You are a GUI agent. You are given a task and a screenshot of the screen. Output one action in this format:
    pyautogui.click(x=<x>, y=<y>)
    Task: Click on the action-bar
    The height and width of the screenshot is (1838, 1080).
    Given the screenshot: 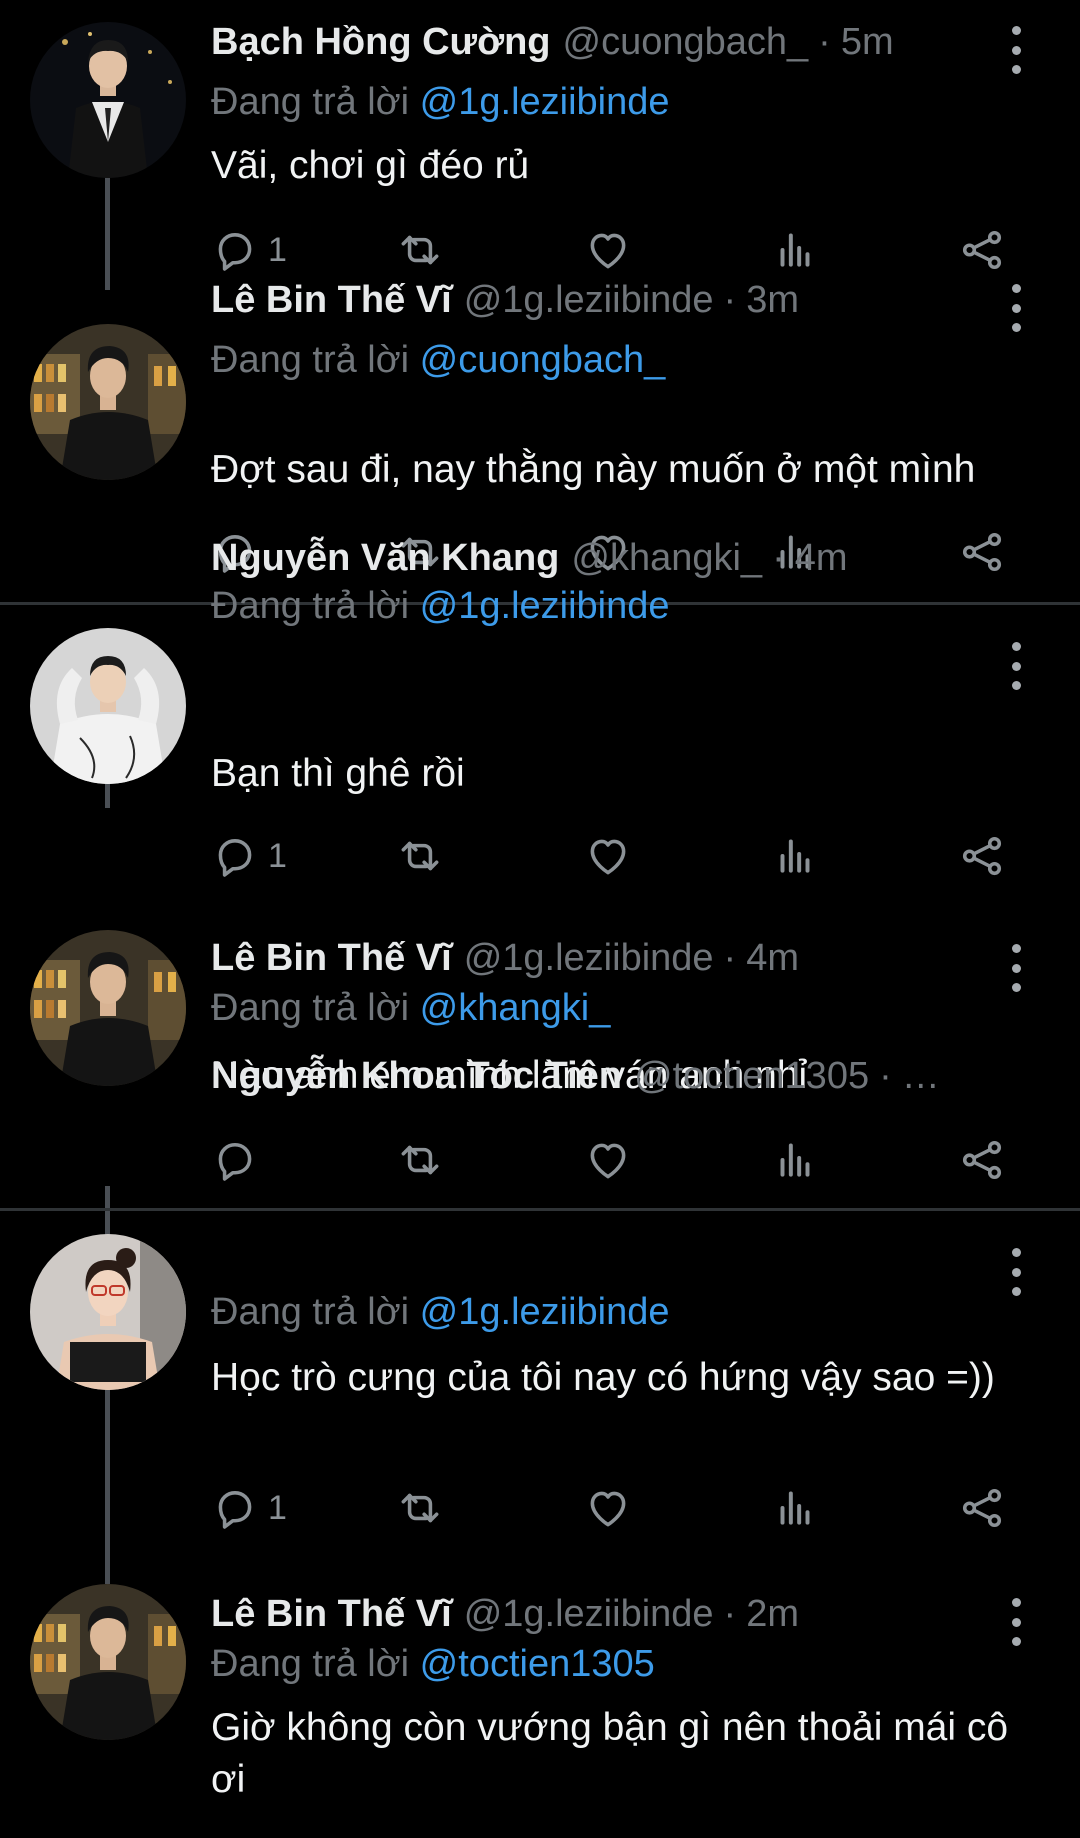 What is the action you would take?
    pyautogui.click(x=540, y=1160)
    